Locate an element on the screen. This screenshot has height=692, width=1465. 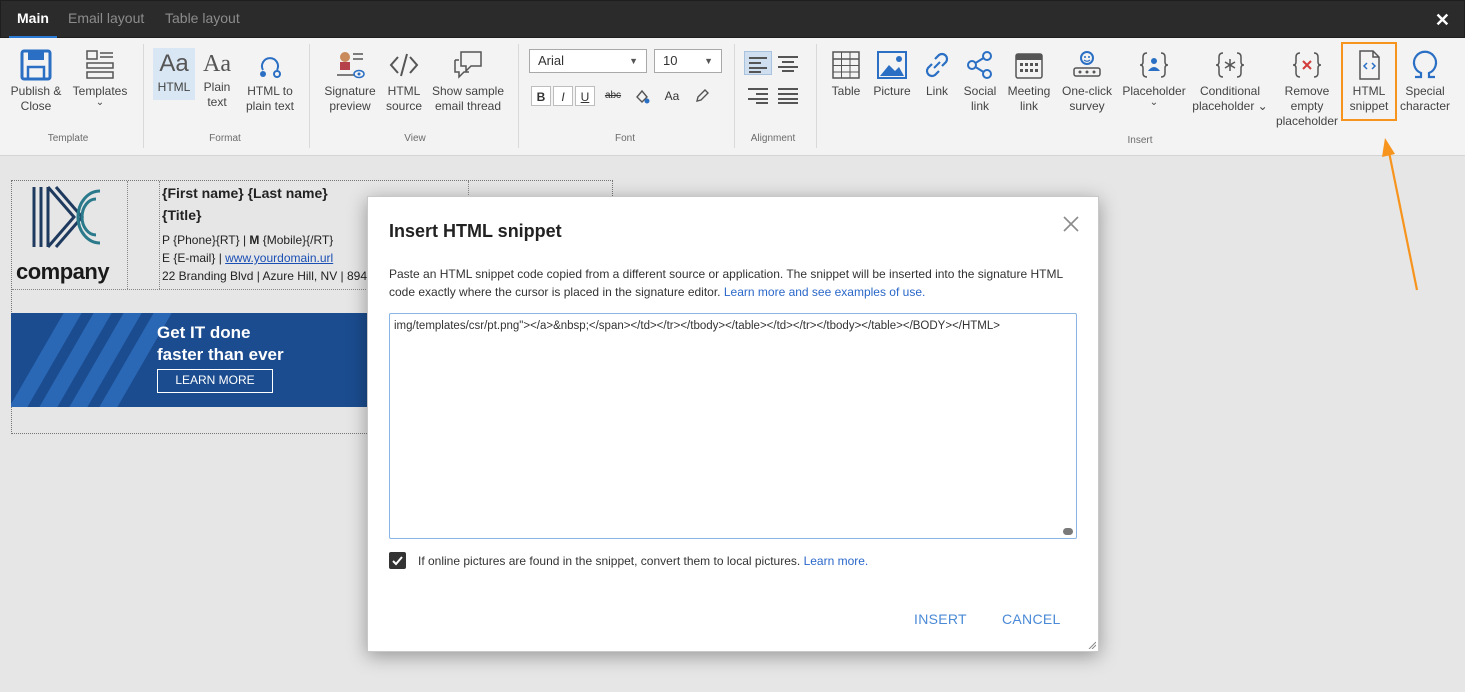
insert-table-button: Table is located at coordinates (846, 73).